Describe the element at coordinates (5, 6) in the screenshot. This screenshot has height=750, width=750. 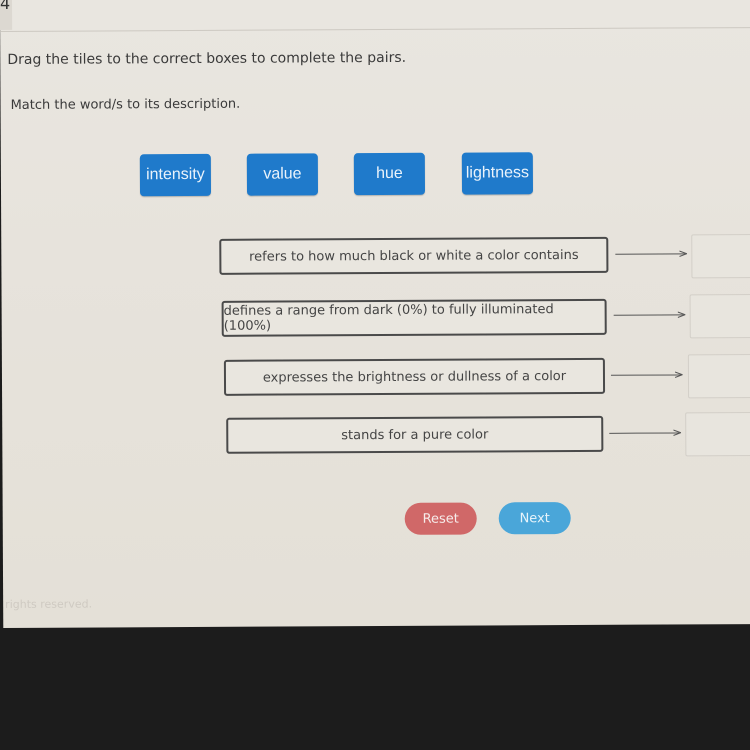
I see `question-number: 4` at that location.